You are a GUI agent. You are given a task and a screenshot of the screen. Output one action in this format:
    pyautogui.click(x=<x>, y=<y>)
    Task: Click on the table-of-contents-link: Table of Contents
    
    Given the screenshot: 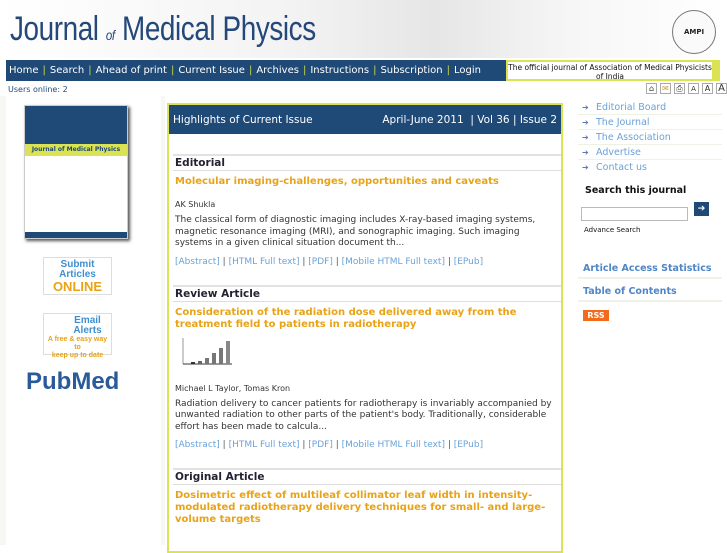 What is the action you would take?
    pyautogui.click(x=650, y=292)
    